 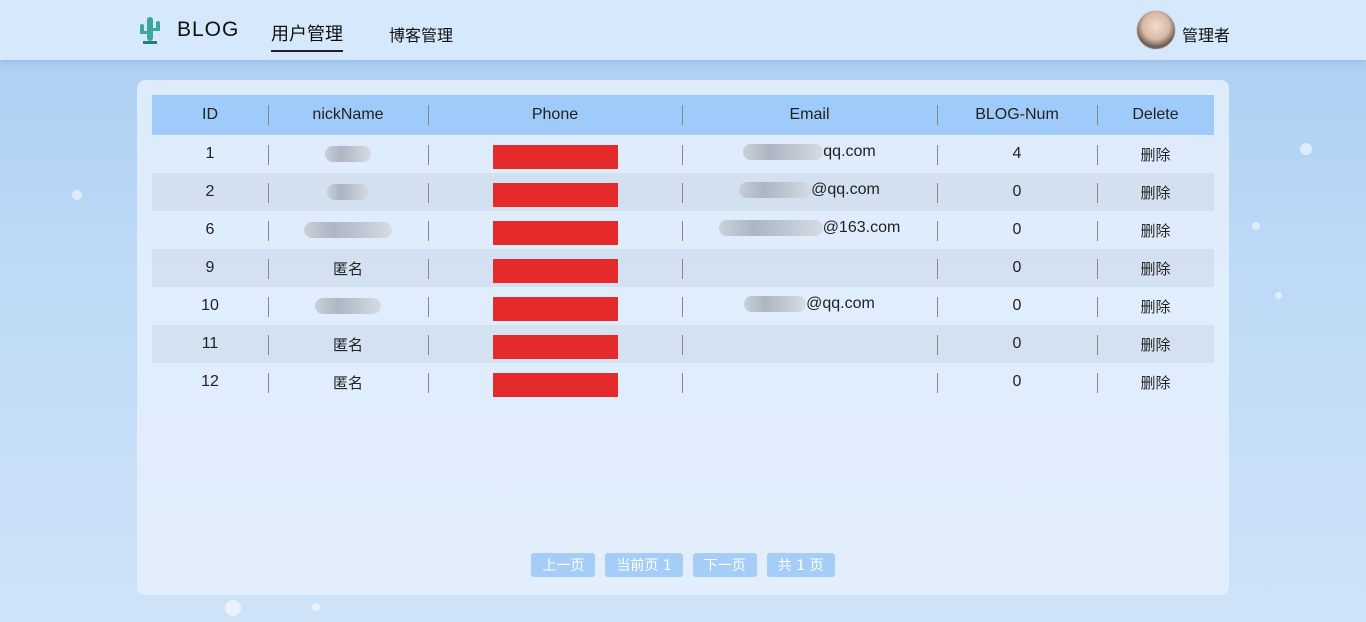 What do you see at coordinates (210, 153) in the screenshot?
I see `cell-id: 1` at bounding box center [210, 153].